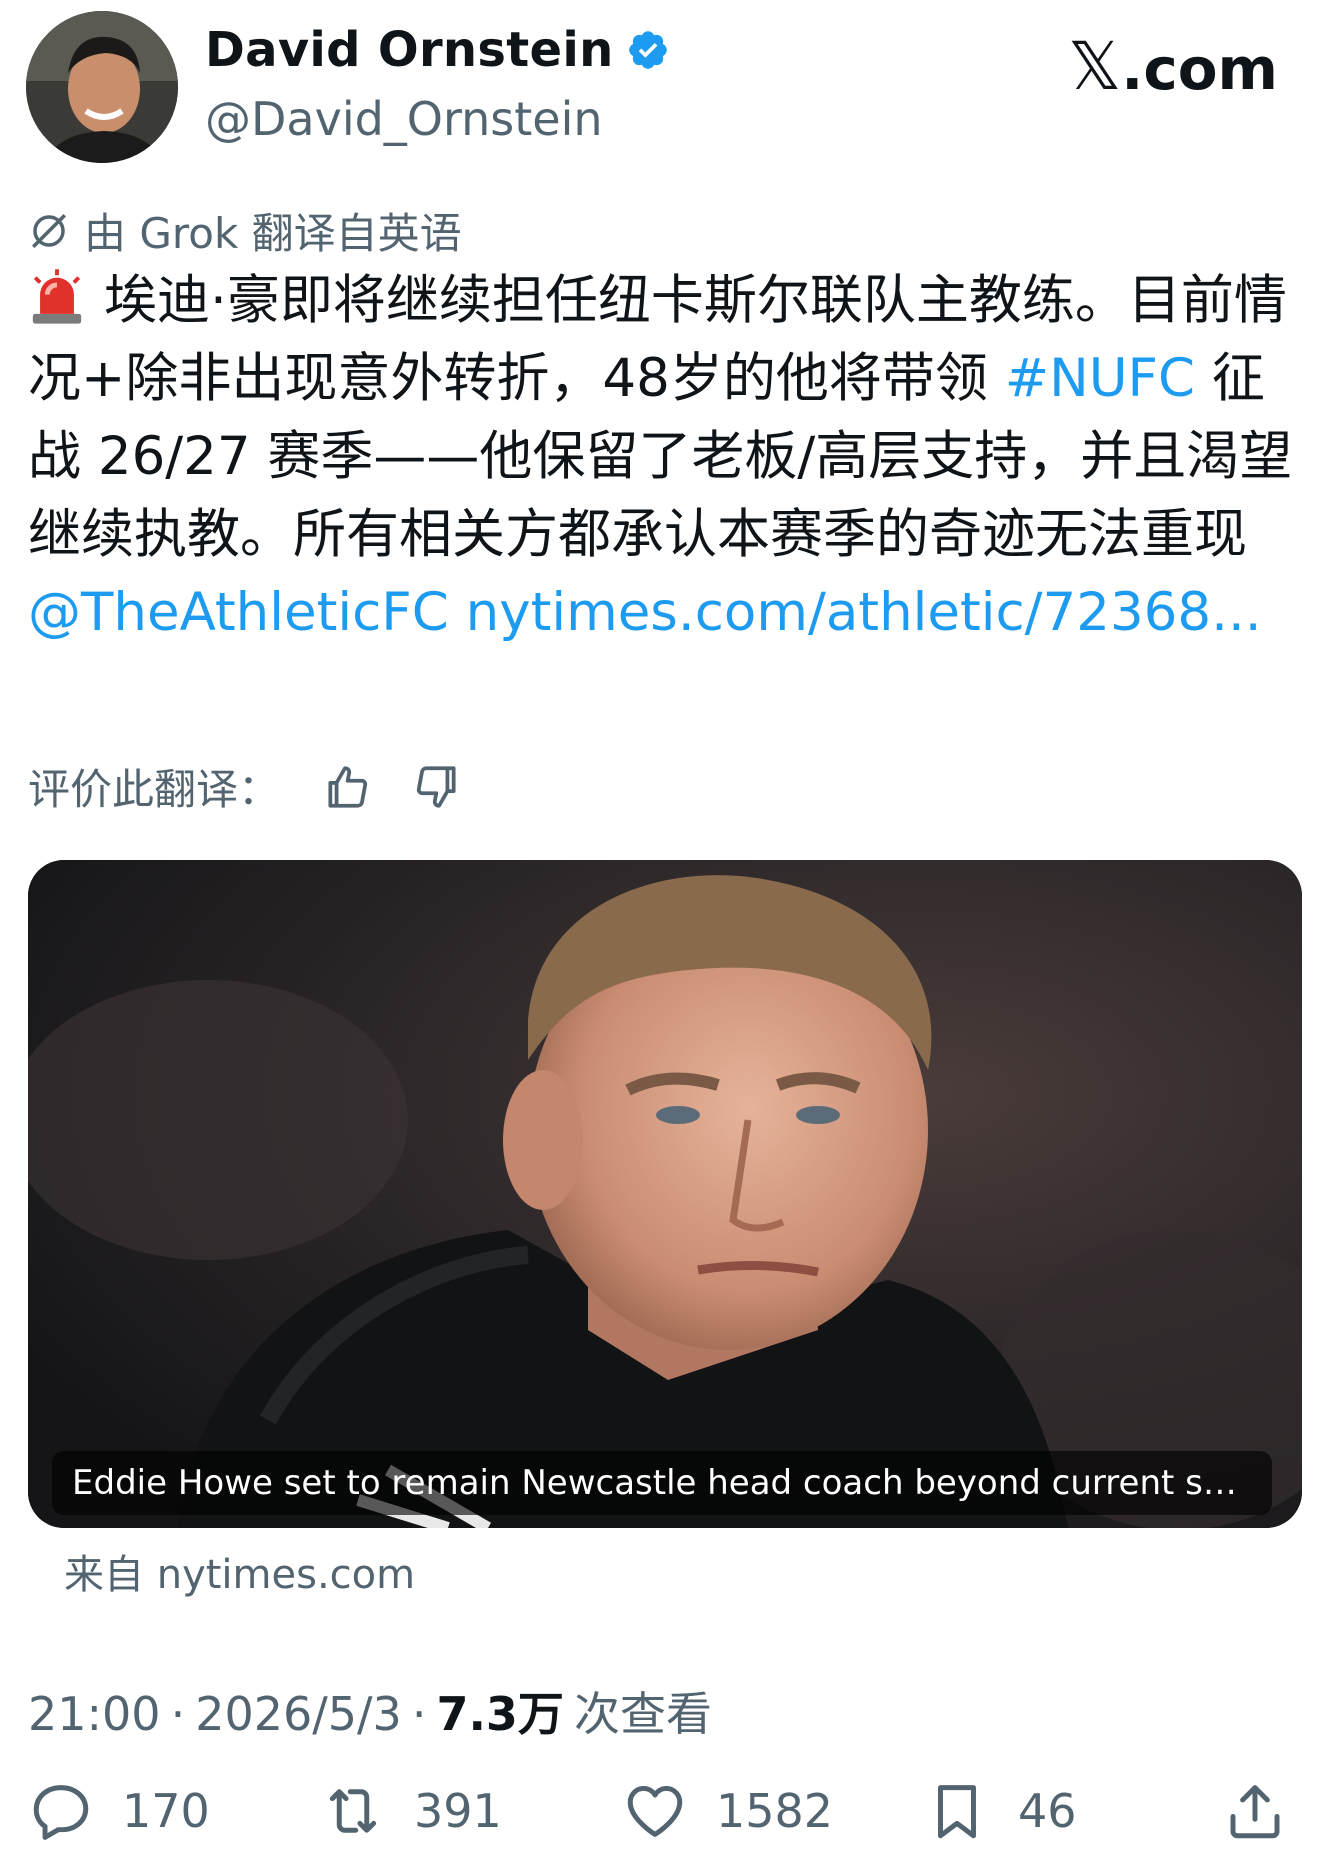 The width and height of the screenshot is (1320, 1864). Describe the element at coordinates (647, 50) in the screenshot. I see `verified-badge-icon` at that location.